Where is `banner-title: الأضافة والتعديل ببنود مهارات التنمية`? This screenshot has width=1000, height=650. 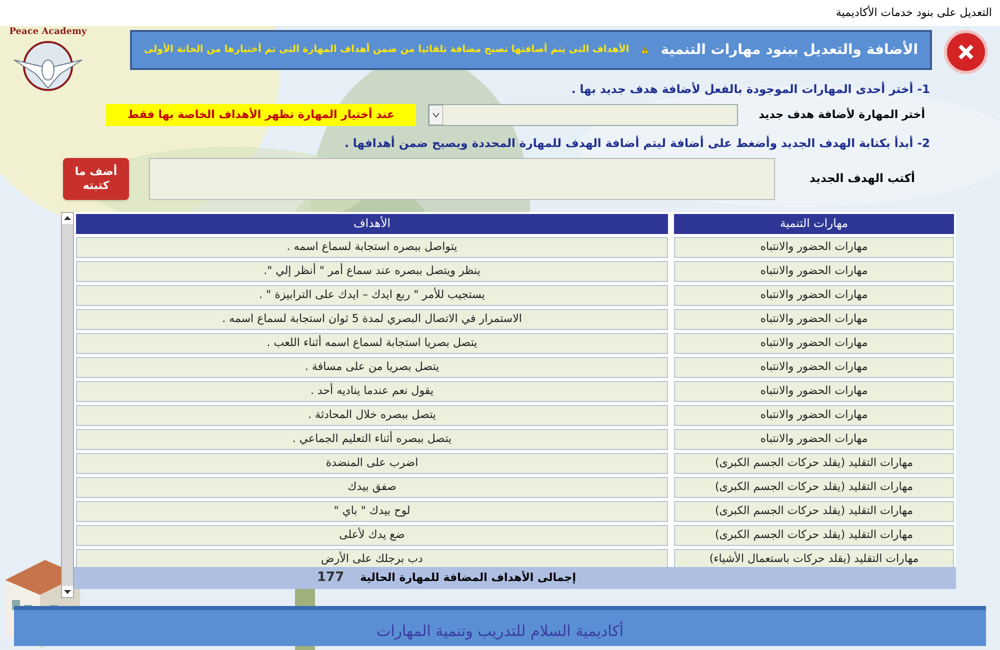
banner-title: الأضافة والتعديل ببنود مهارات التنمية is located at coordinates (789, 50).